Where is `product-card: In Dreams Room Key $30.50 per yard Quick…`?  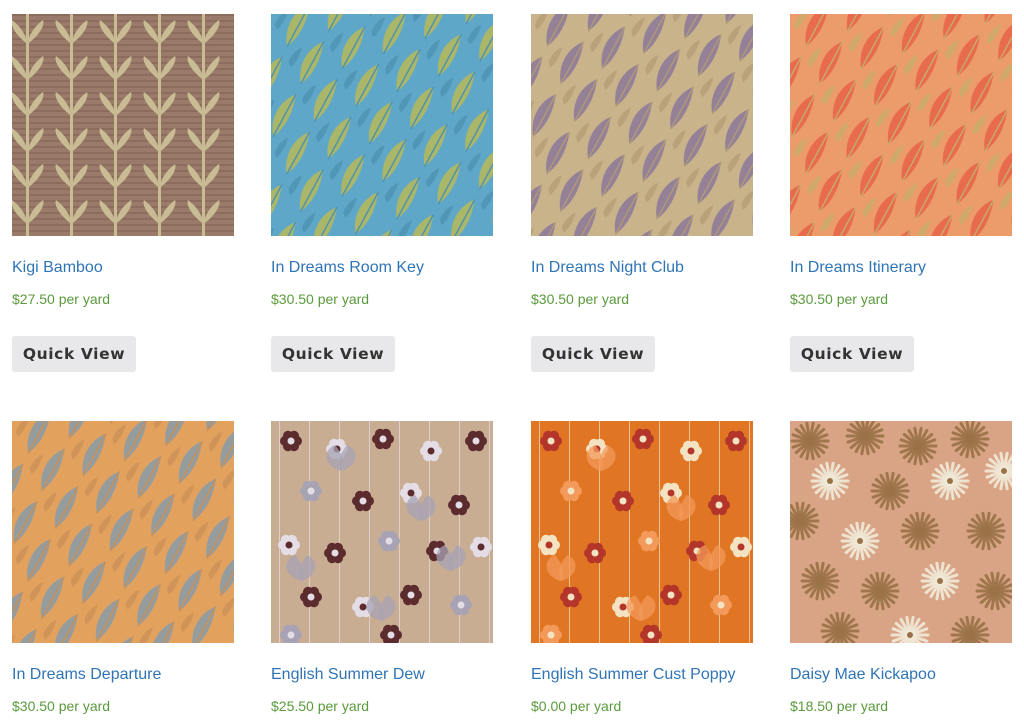
product-card: In Dreams Room Key $30.50 per yard Quick… is located at coordinates (382, 193).